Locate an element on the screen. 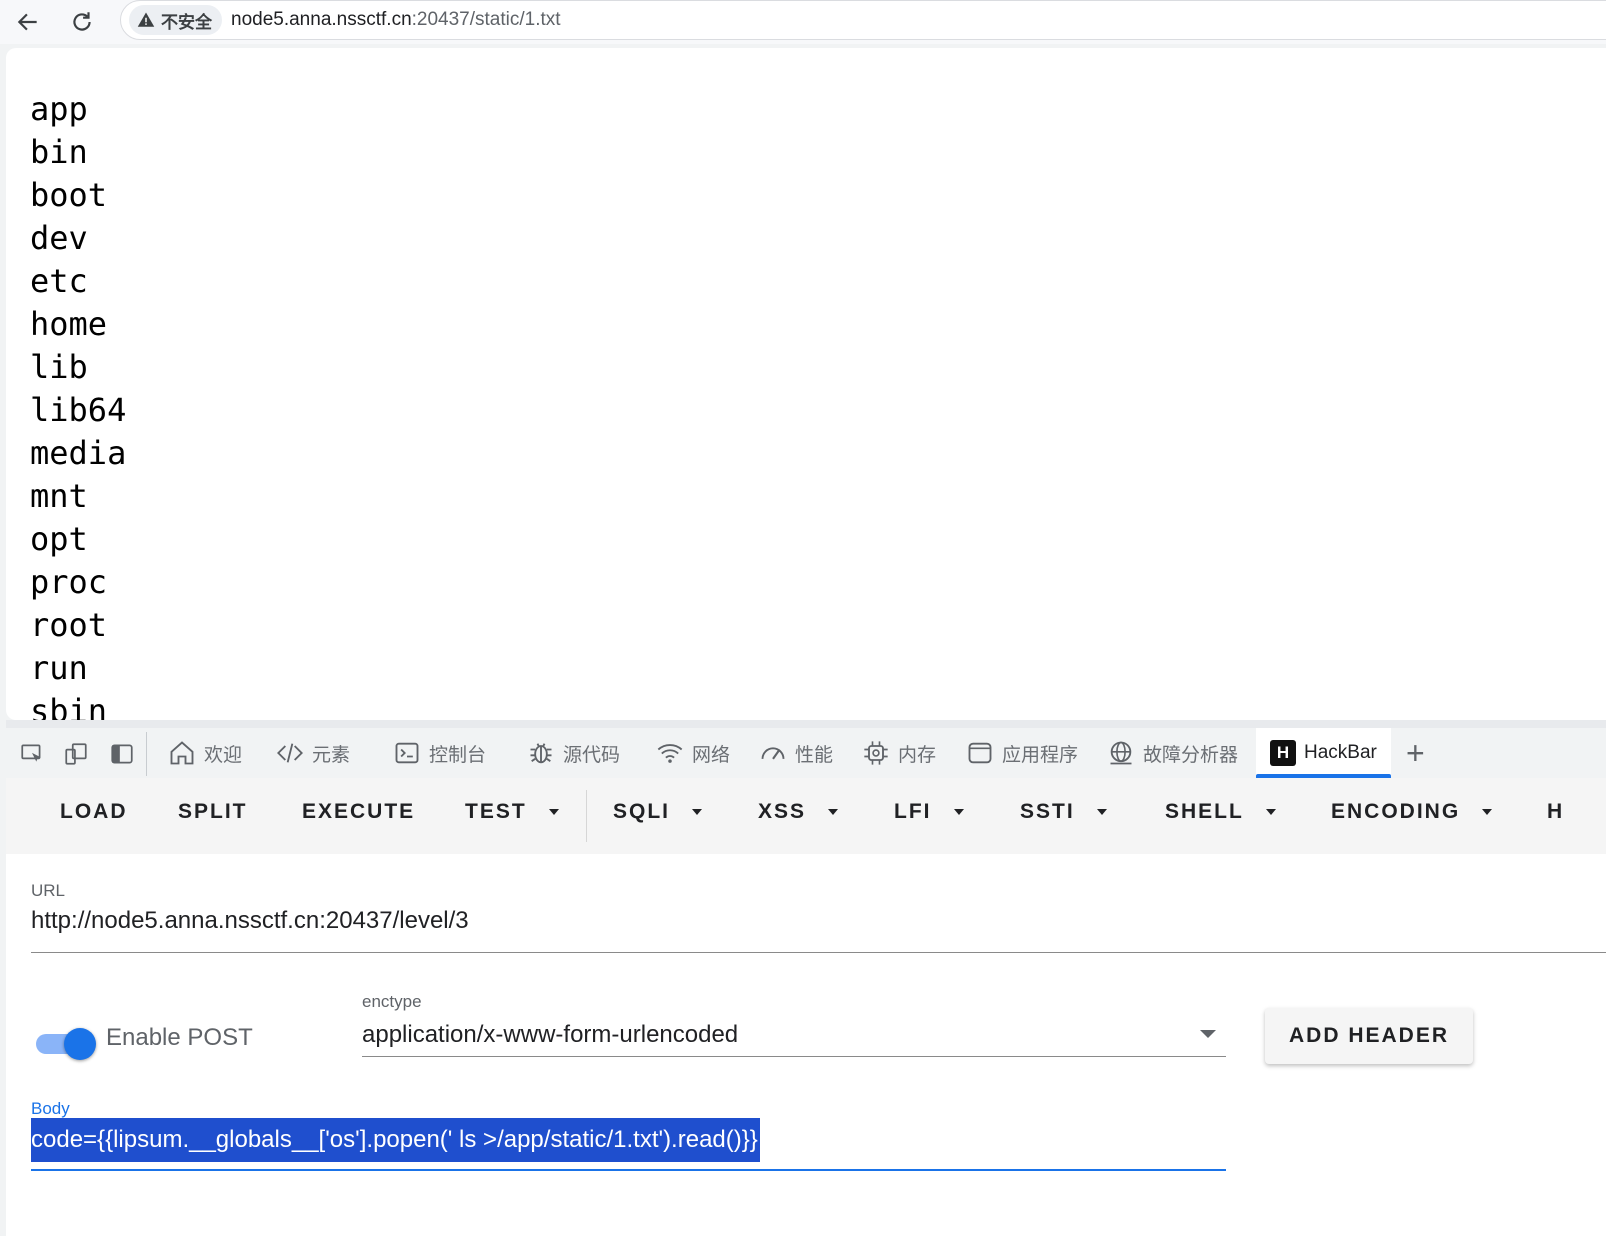 This screenshot has width=1606, height=1236. execute-button: EXECUTE is located at coordinates (358, 812).